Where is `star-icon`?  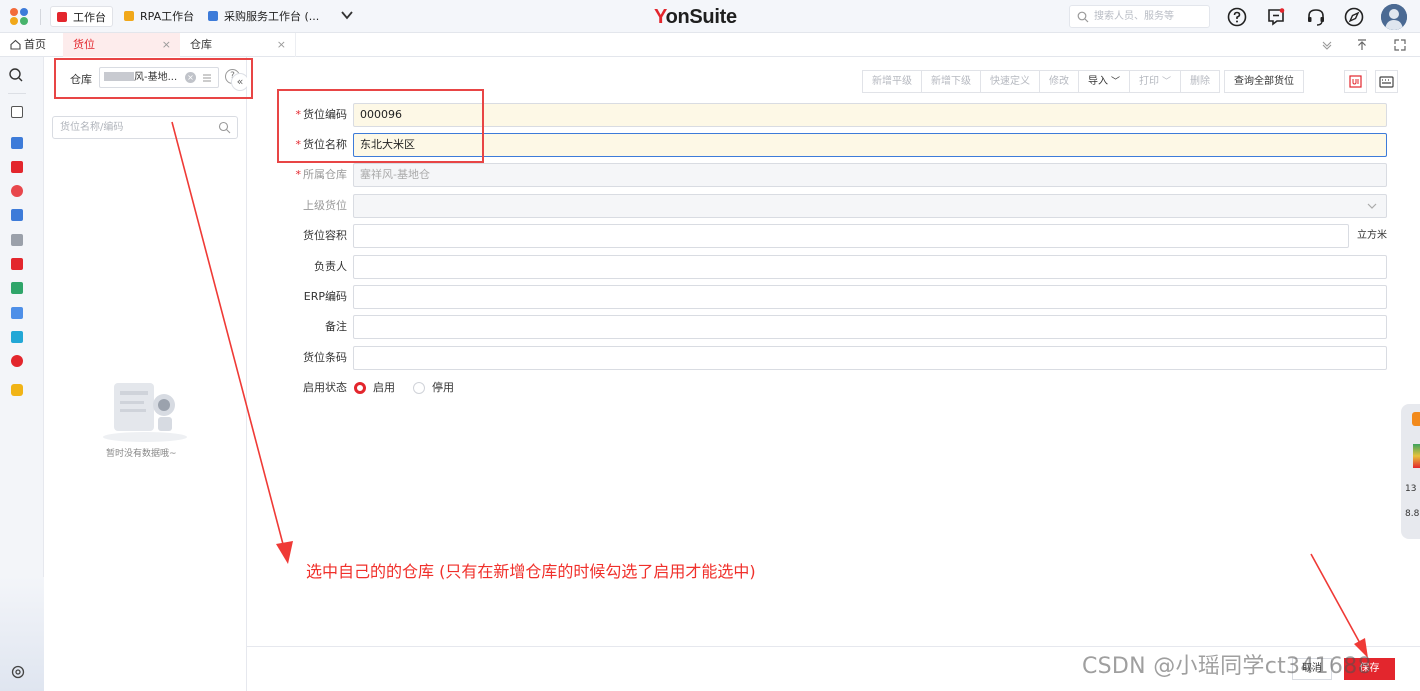 star-icon is located at coordinates (17, 390).